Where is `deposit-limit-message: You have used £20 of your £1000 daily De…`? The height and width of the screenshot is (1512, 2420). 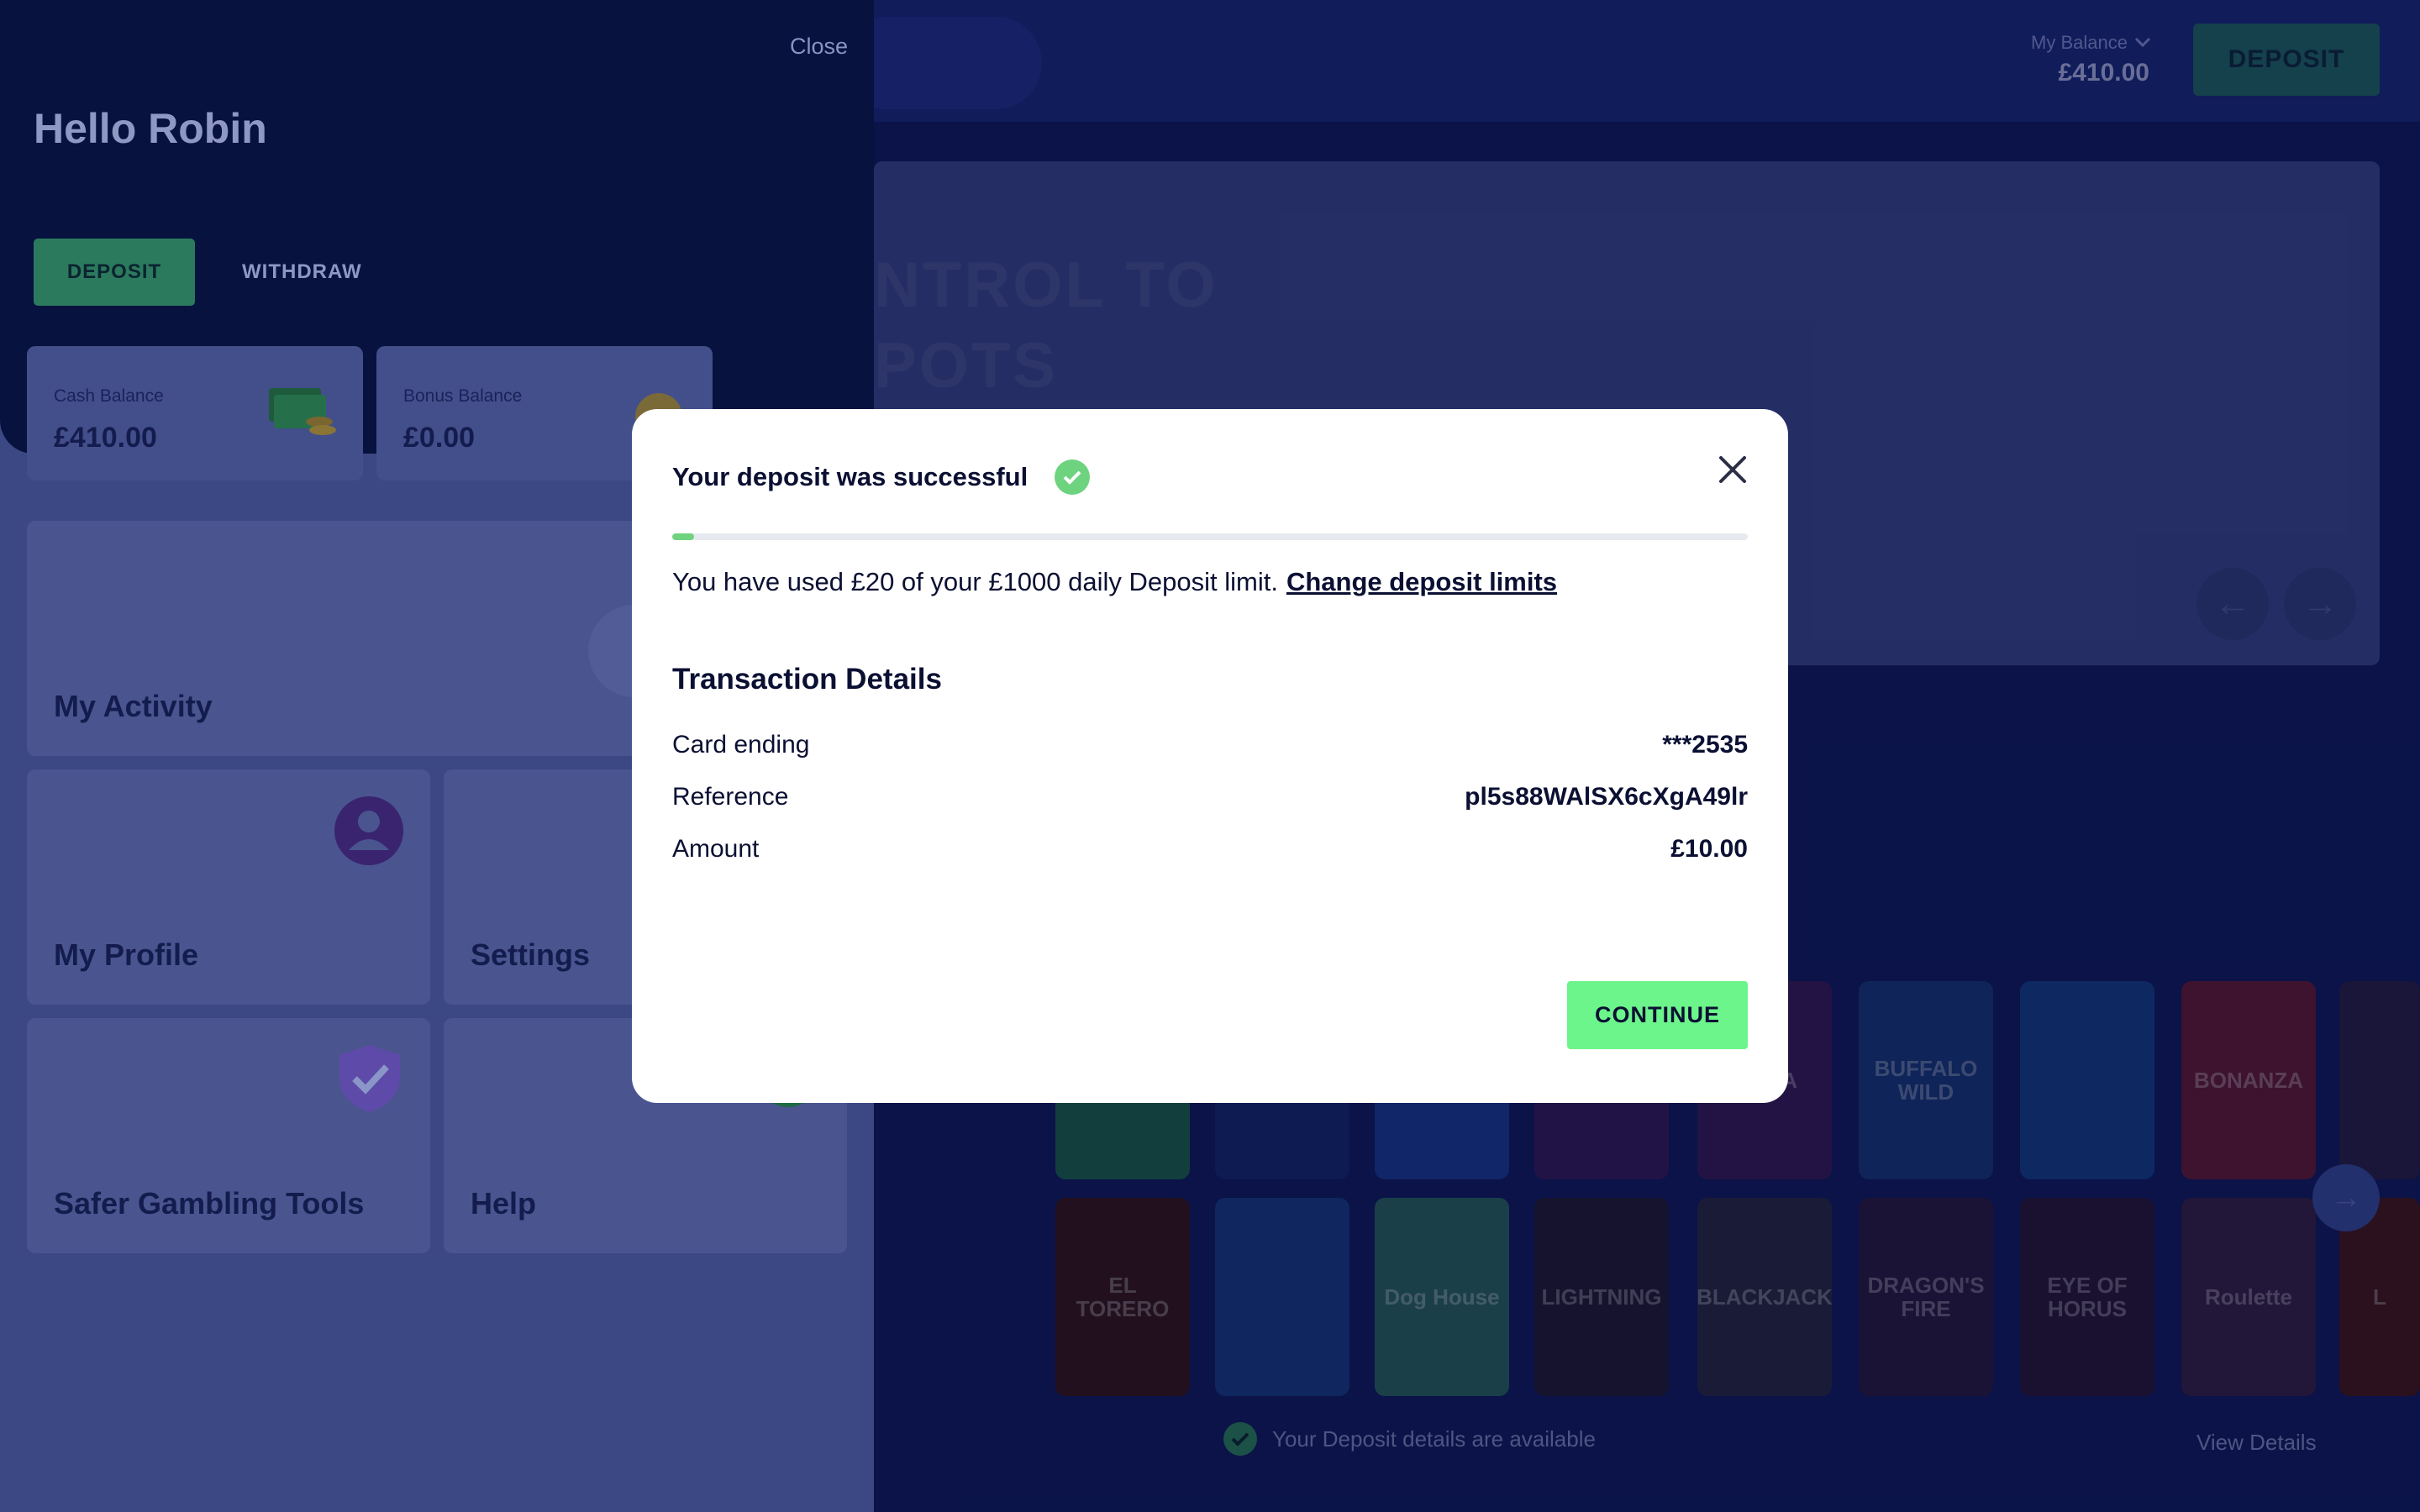
deposit-limit-message: You have used £20 of your £1000 daily De… is located at coordinates (1114, 582).